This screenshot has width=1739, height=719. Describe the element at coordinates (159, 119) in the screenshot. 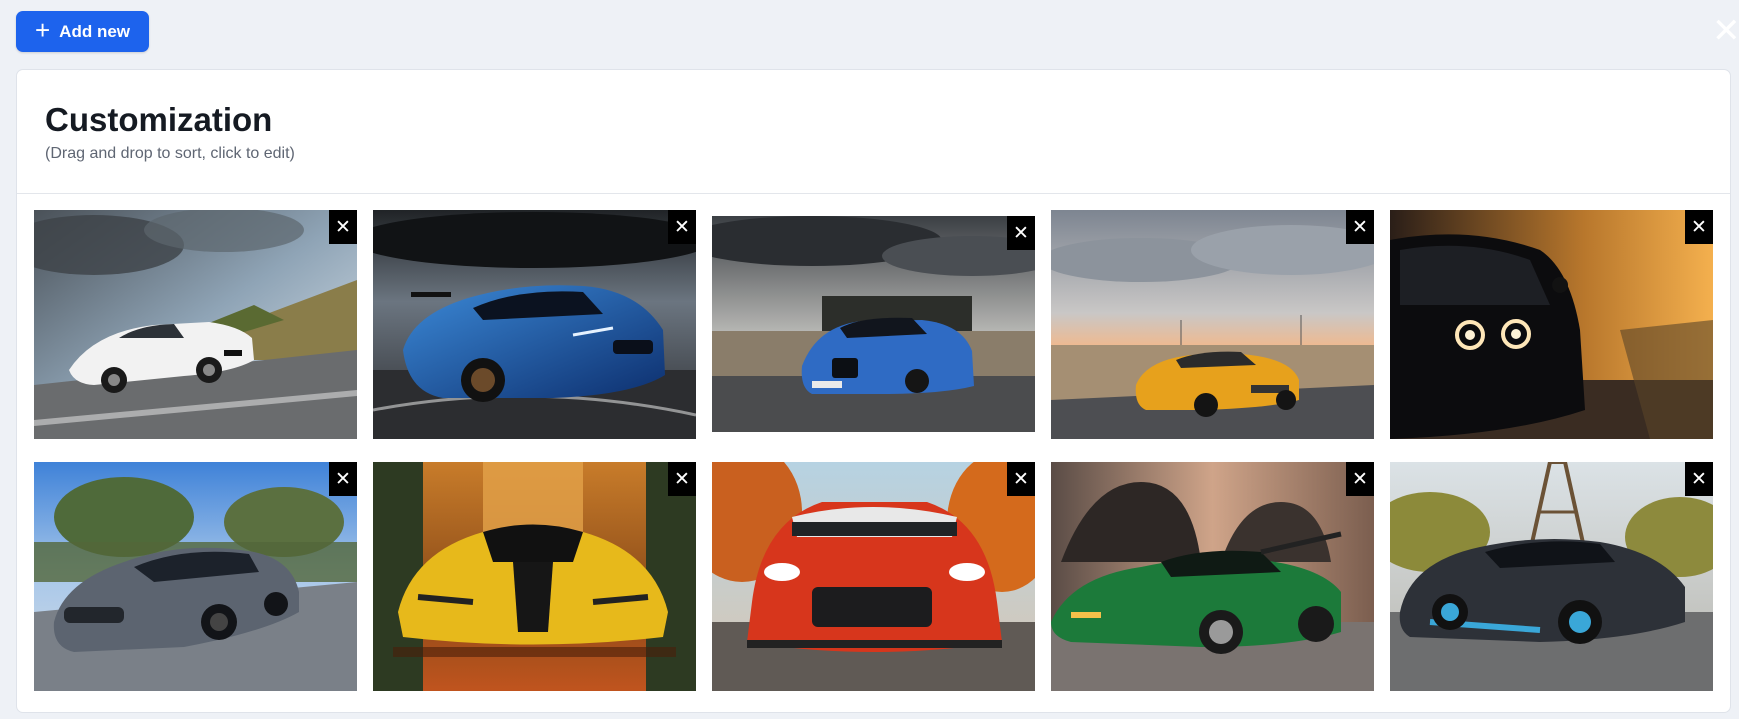

I see `page-title: Customization` at that location.